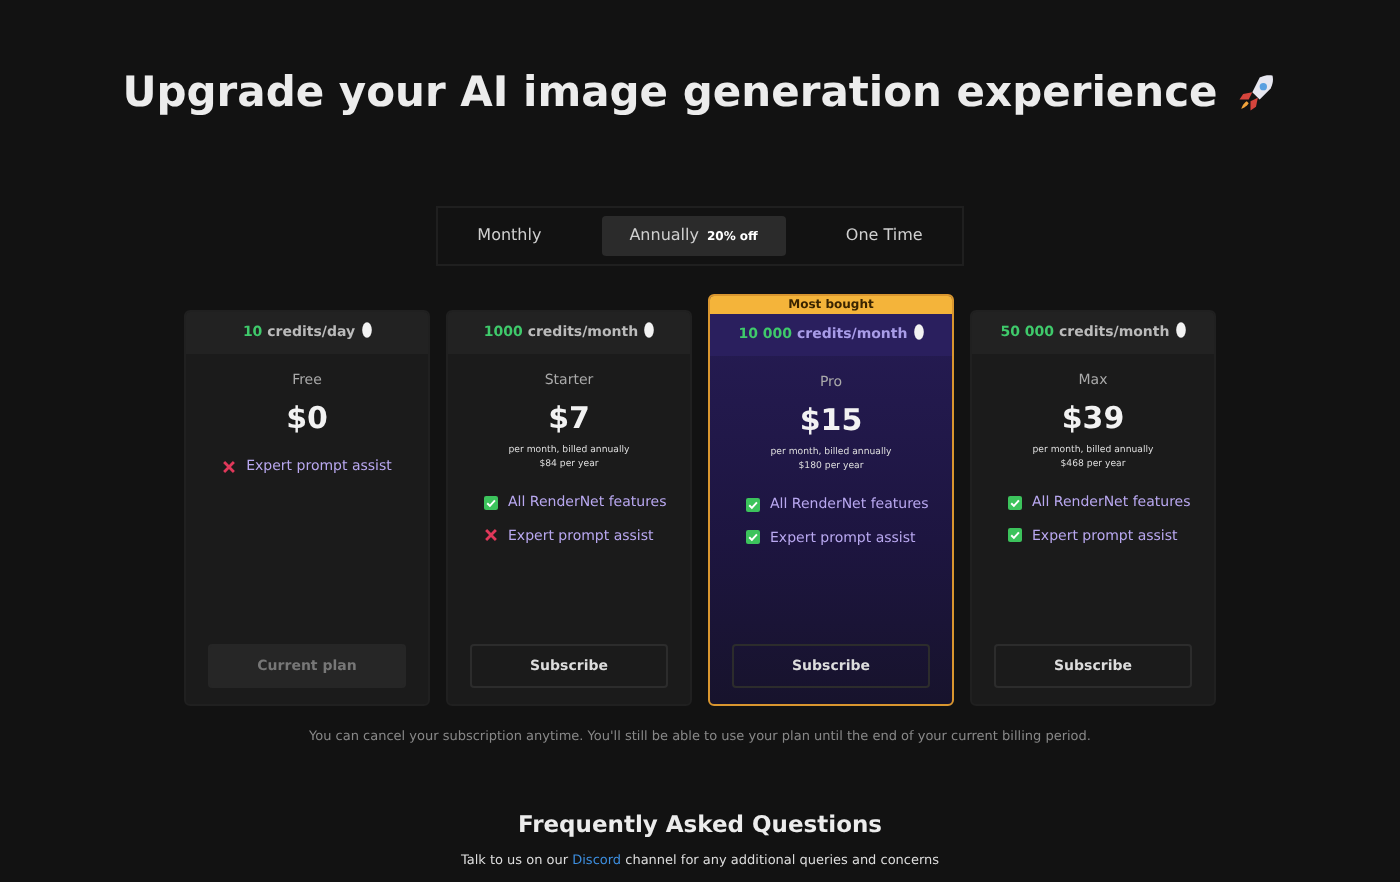 This screenshot has width=1400, height=882. I want to click on page-heading: Upgrade your AI image generation experience, so click(670, 93).